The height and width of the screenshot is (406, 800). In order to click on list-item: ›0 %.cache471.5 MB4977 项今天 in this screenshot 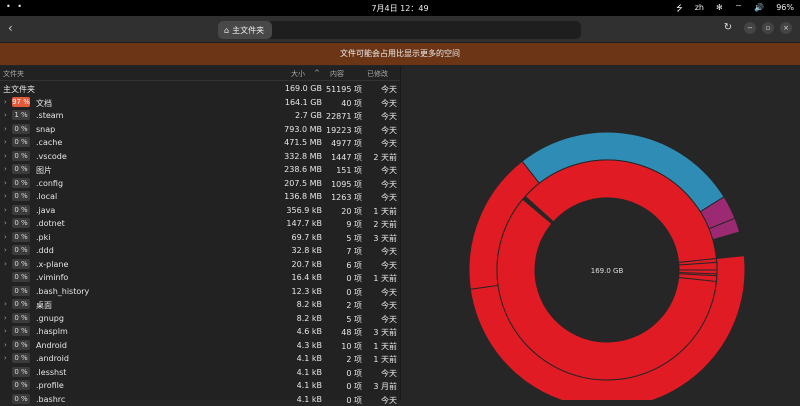, I will do `click(200, 143)`.